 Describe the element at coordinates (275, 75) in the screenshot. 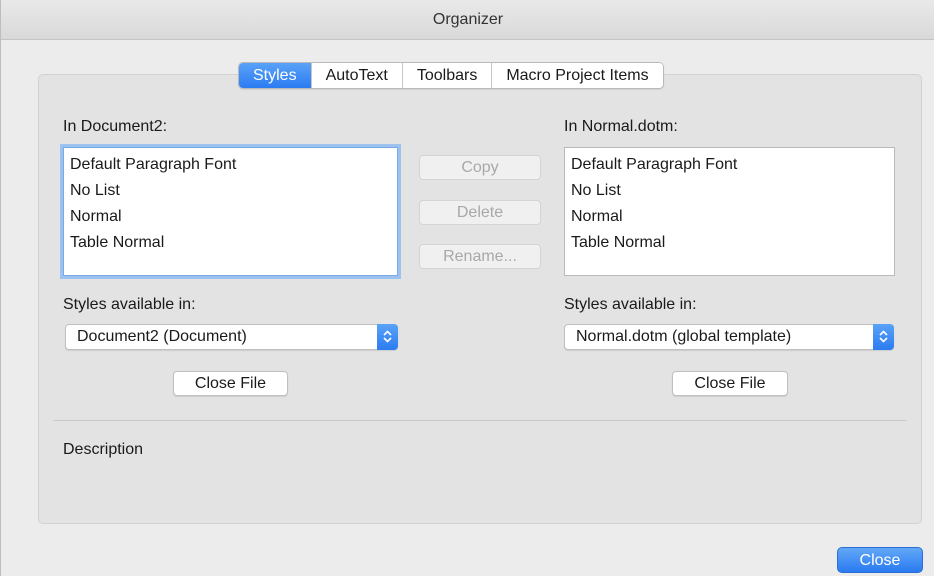

I see `tab-styles: Styles` at that location.